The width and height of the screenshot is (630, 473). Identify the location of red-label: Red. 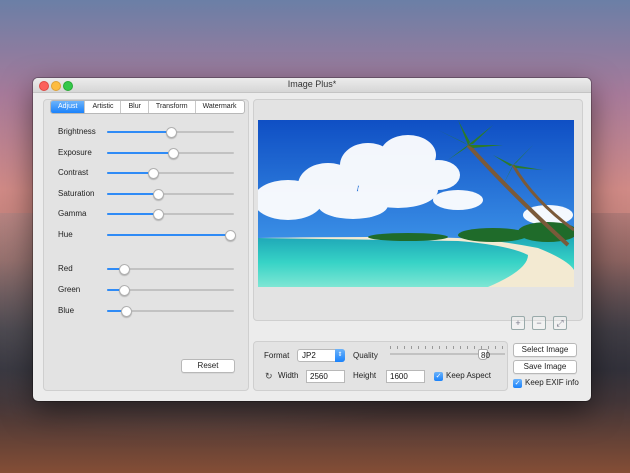
(65, 268).